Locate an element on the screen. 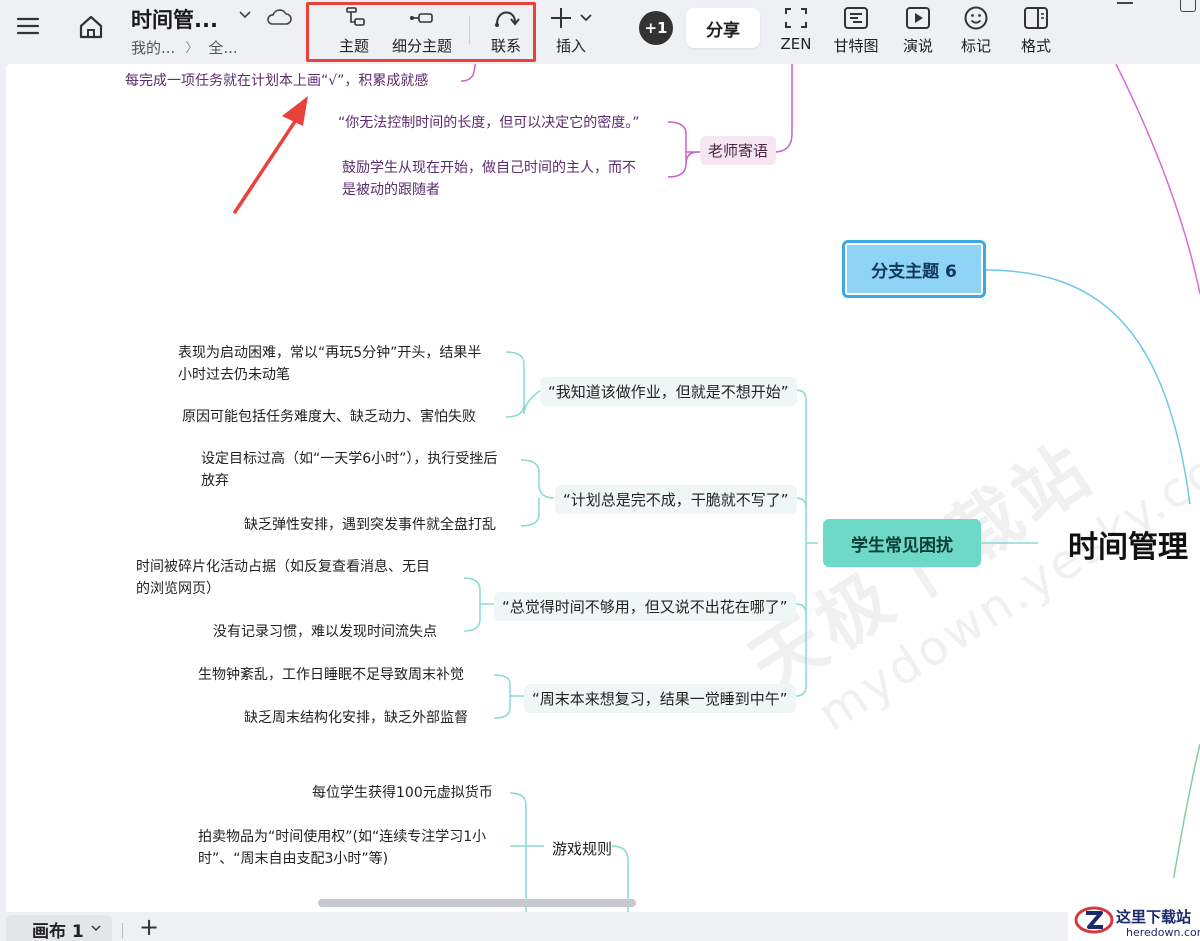  horizontal-scrollbar is located at coordinates (477, 903).